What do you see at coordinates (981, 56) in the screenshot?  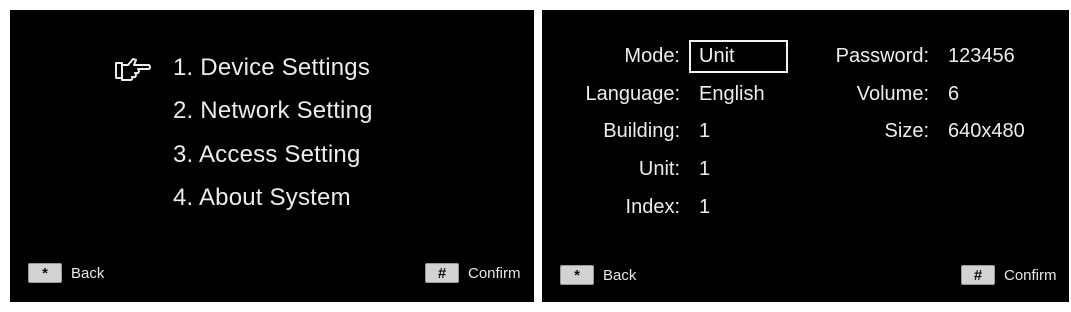 I see `password-value: 123456` at bounding box center [981, 56].